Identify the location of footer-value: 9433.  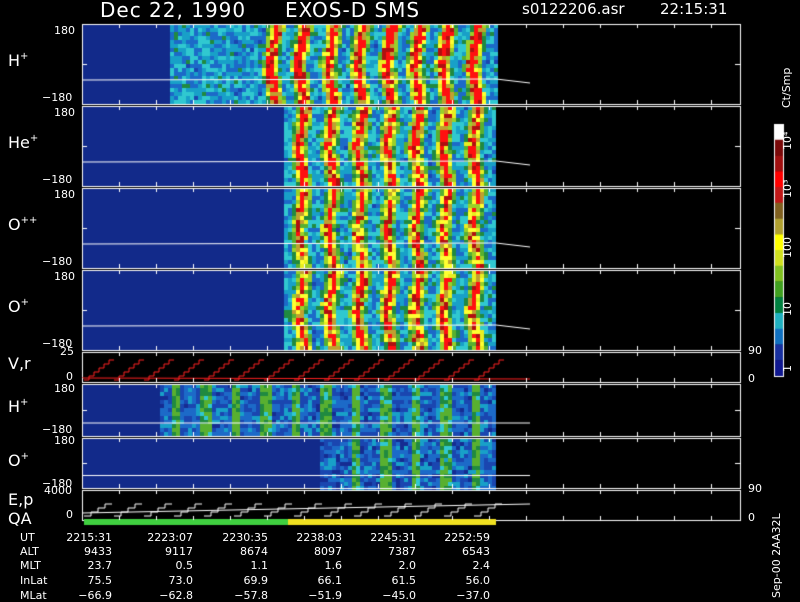
(98, 551).